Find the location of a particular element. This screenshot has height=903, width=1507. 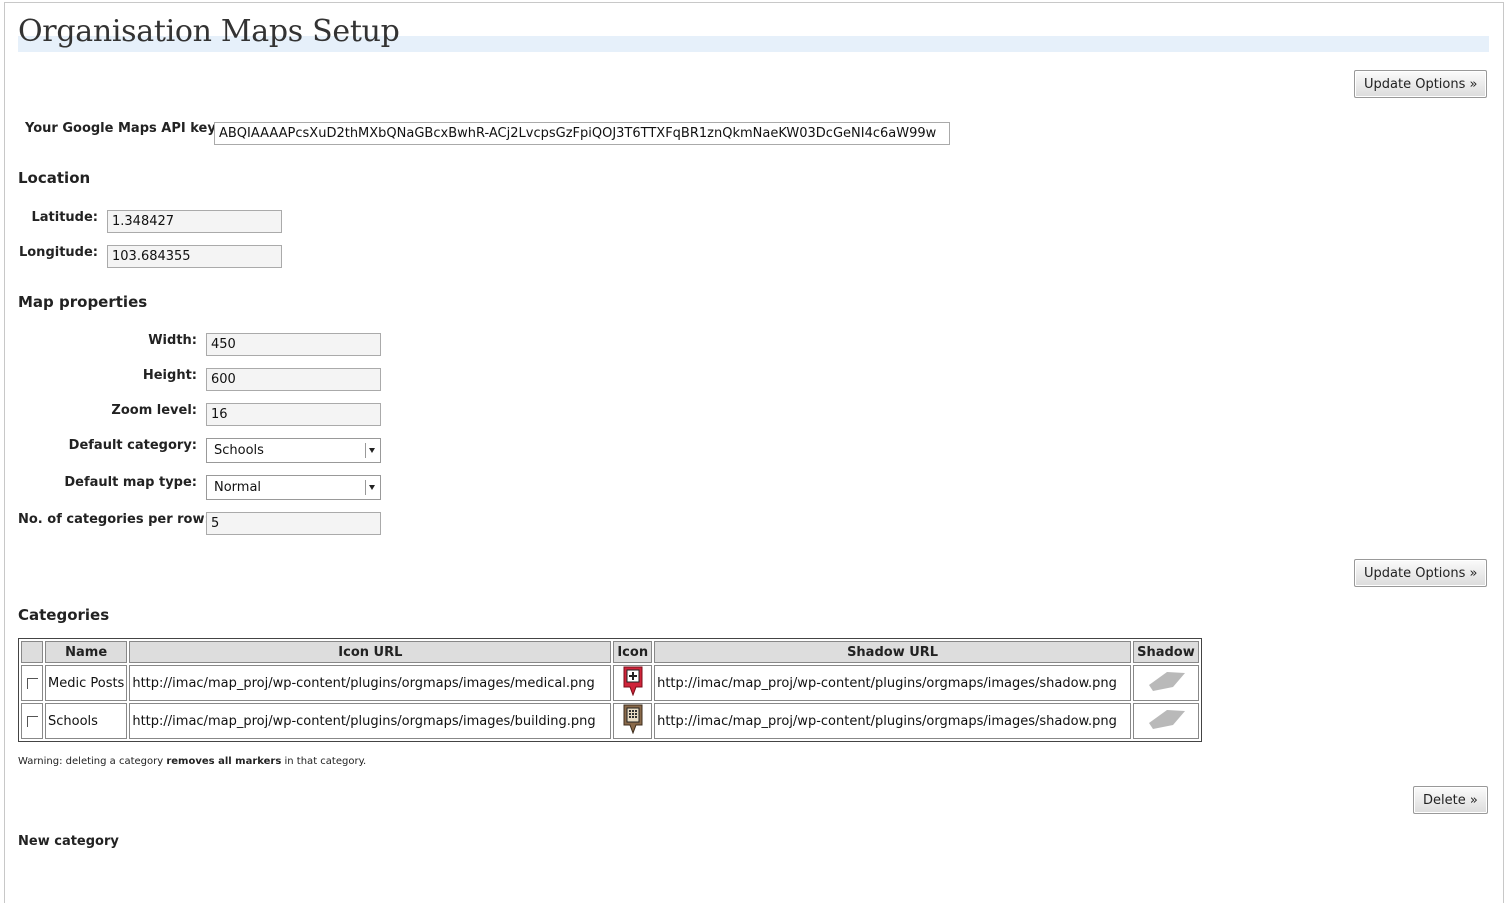

location-heading: Location is located at coordinates (54, 178).